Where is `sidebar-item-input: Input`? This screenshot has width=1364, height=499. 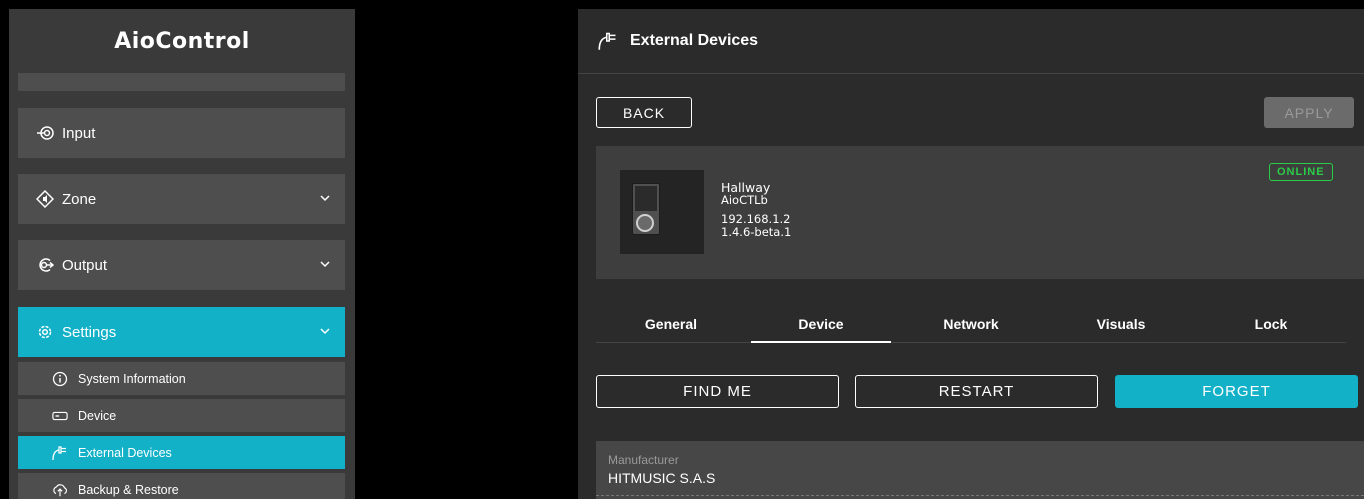
sidebar-item-input: Input is located at coordinates (181, 133).